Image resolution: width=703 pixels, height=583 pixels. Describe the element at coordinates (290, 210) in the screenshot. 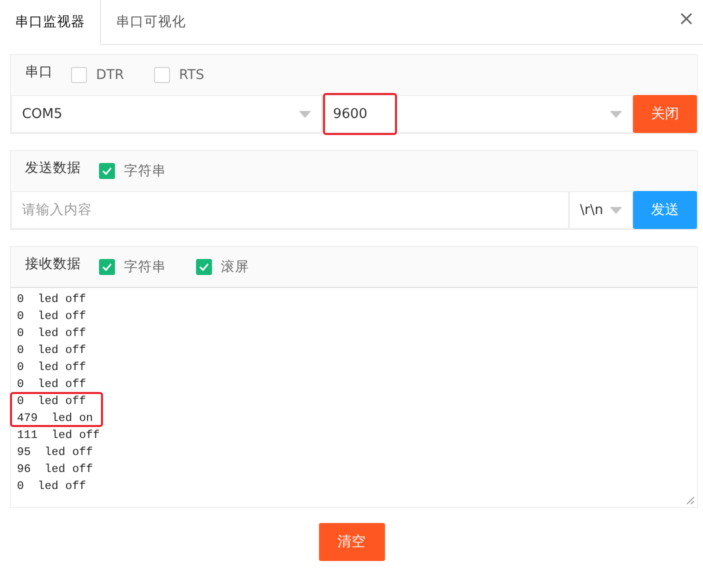

I see `send-input: 请输入内容` at that location.